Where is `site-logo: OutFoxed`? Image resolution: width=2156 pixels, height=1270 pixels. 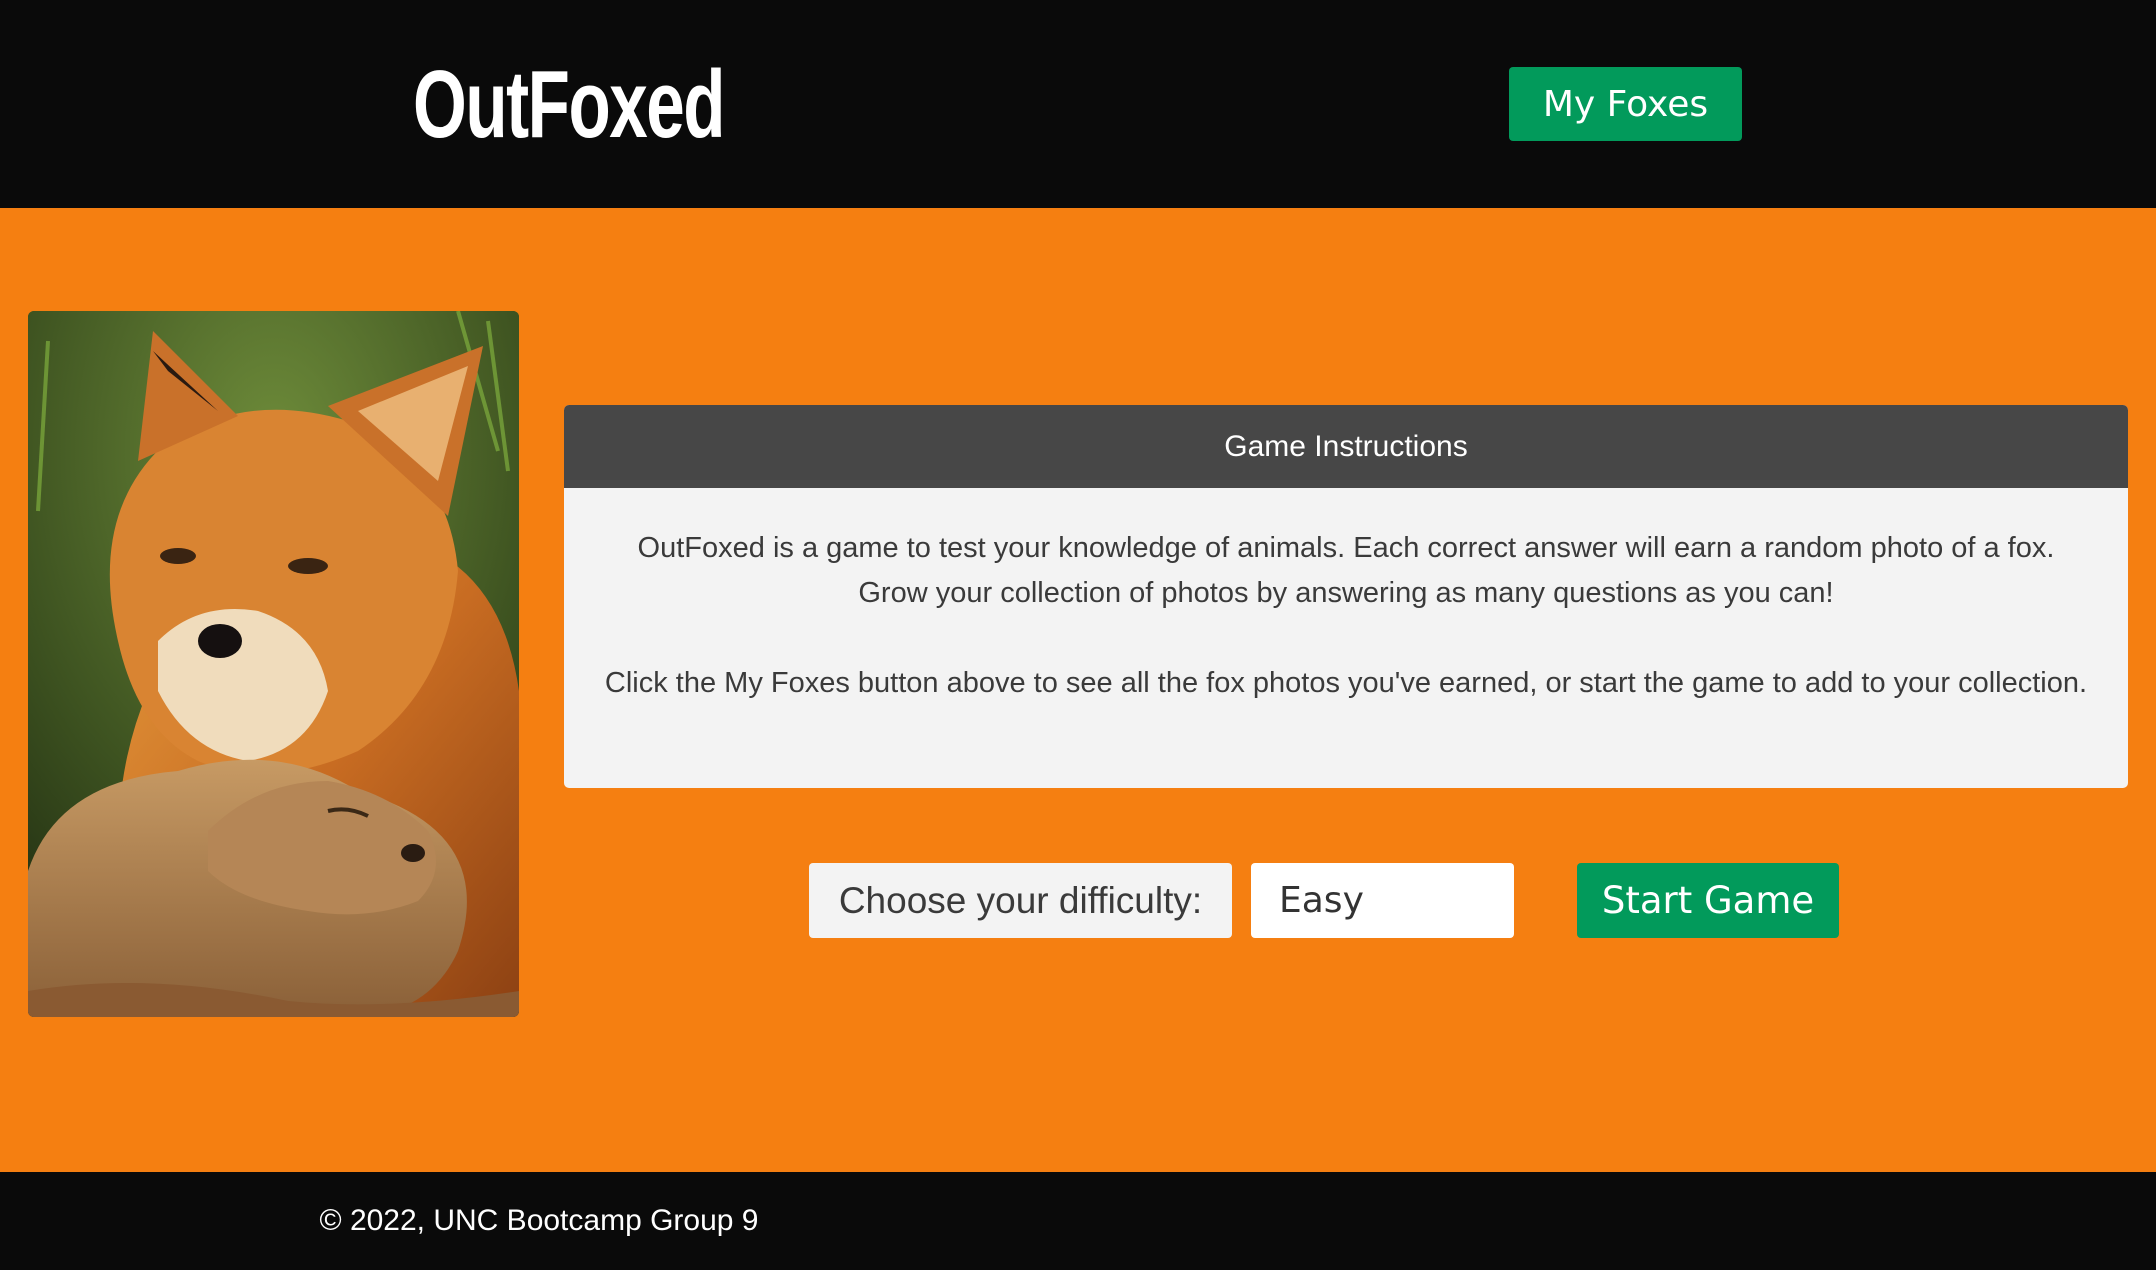 site-logo: OutFoxed is located at coordinates (569, 105).